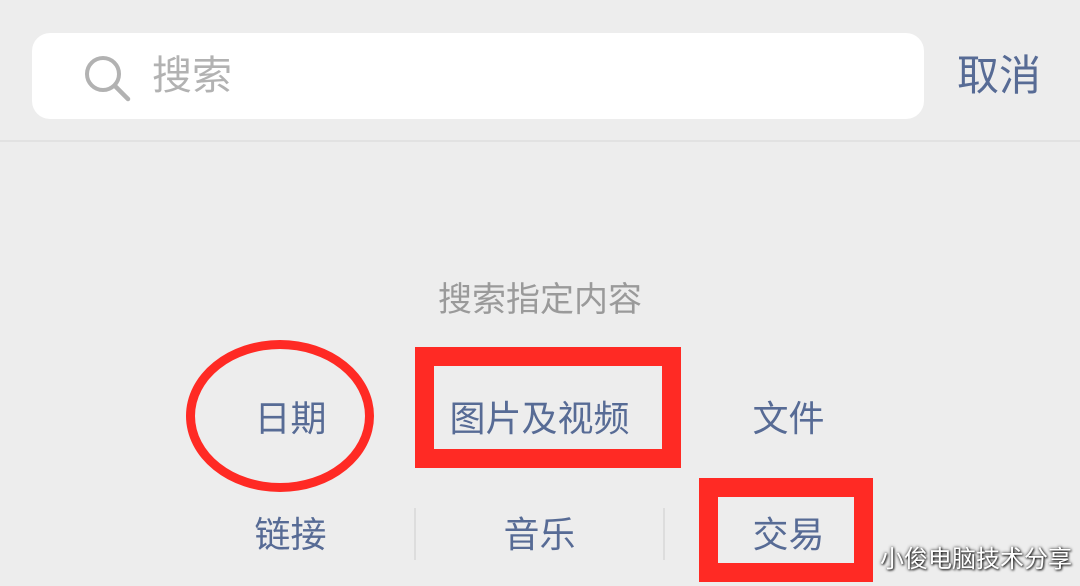 The width and height of the screenshot is (1080, 586). I want to click on search-icon, so click(108, 79).